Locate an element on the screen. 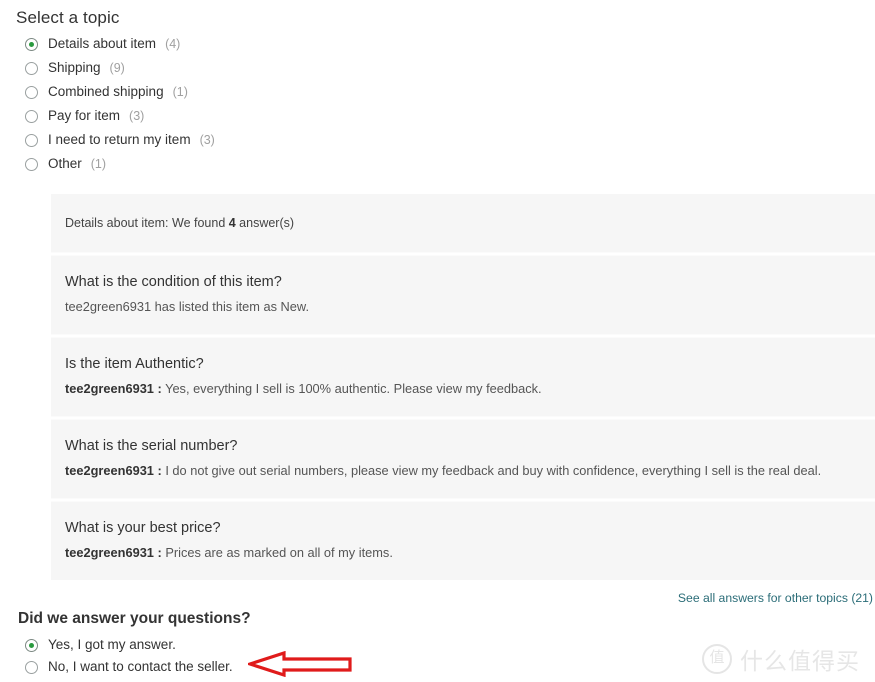 This screenshot has height=682, width=875. answers-header-count: 4 is located at coordinates (232, 223).